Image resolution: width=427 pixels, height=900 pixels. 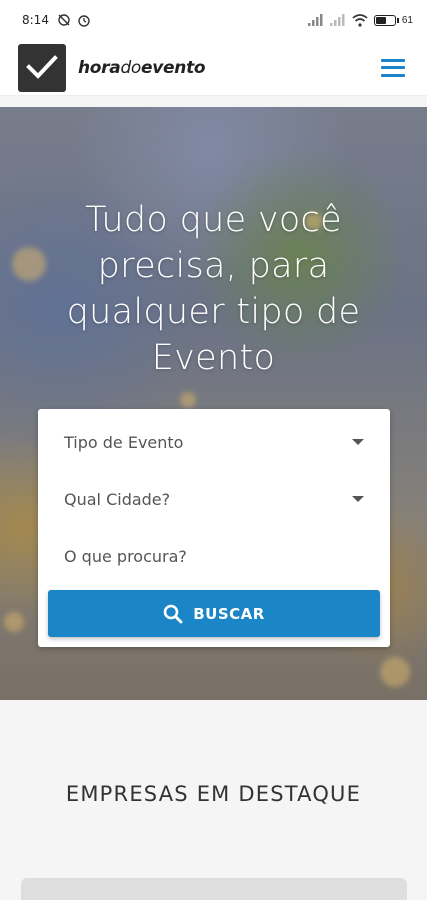 What do you see at coordinates (35, 20) in the screenshot?
I see `status-time: 8:14` at bounding box center [35, 20].